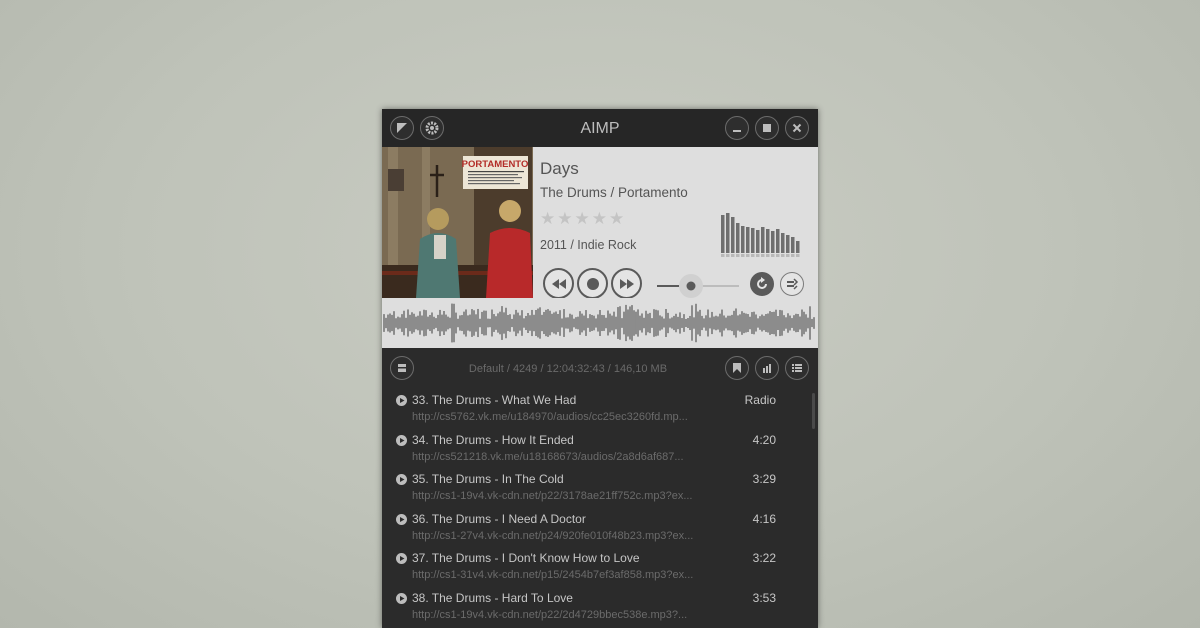 The image size is (1200, 628). I want to click on shuffle-button, so click(792, 284).